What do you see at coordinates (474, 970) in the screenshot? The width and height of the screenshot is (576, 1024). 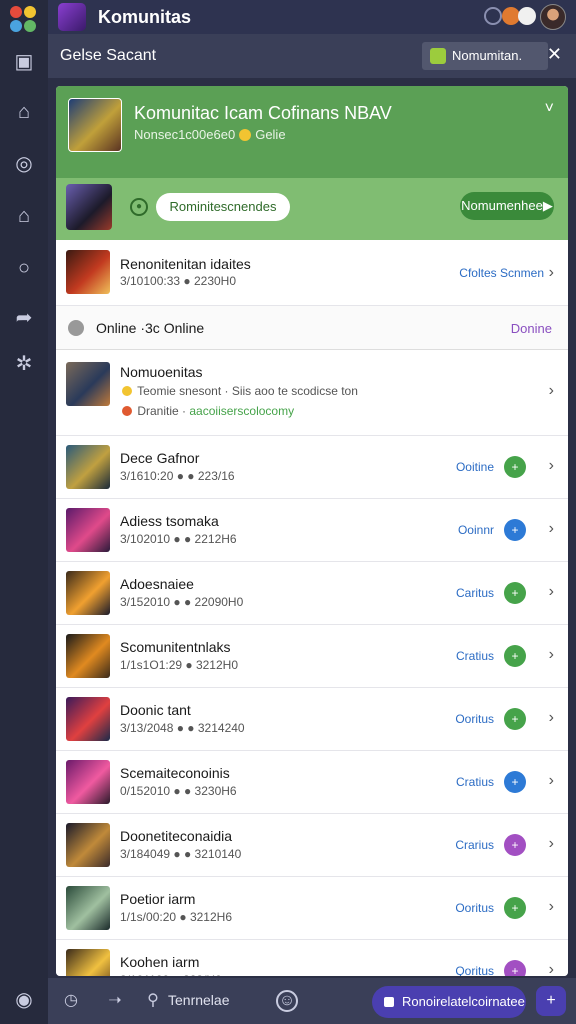 I see `member-status: Qoritus` at bounding box center [474, 970].